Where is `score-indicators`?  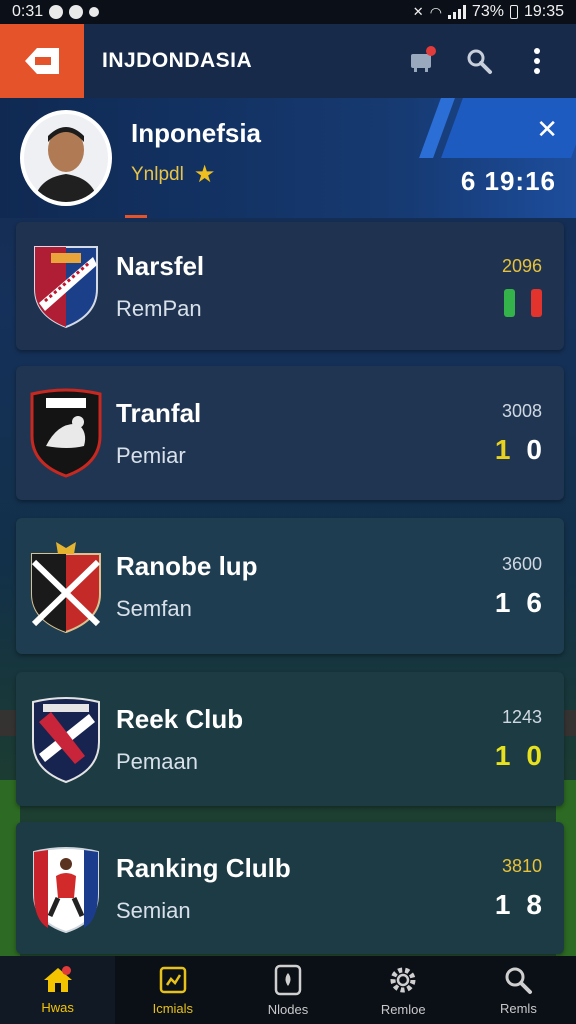
score-indicators is located at coordinates (493, 302).